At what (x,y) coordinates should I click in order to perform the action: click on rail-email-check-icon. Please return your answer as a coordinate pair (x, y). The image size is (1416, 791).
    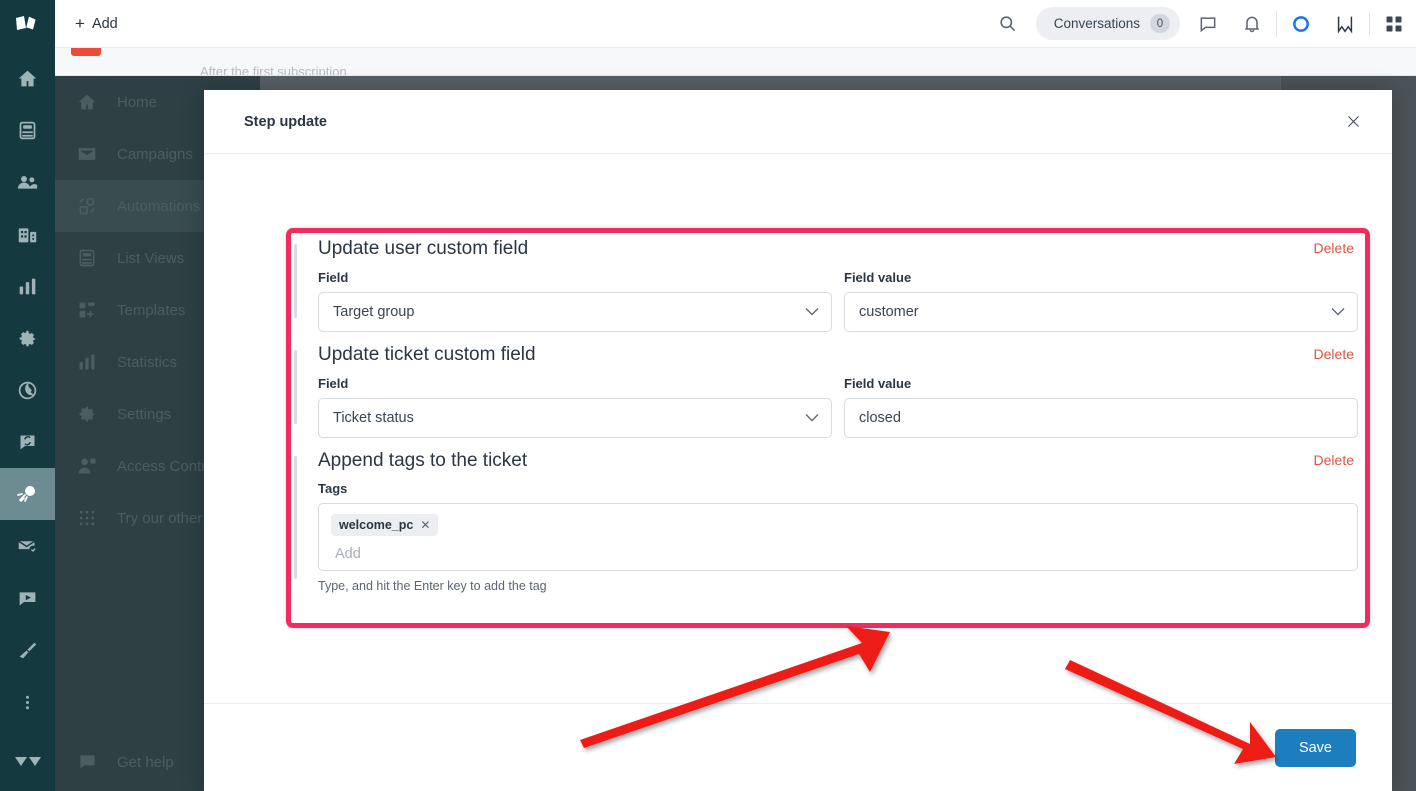
    Looking at the image, I should click on (27, 546).